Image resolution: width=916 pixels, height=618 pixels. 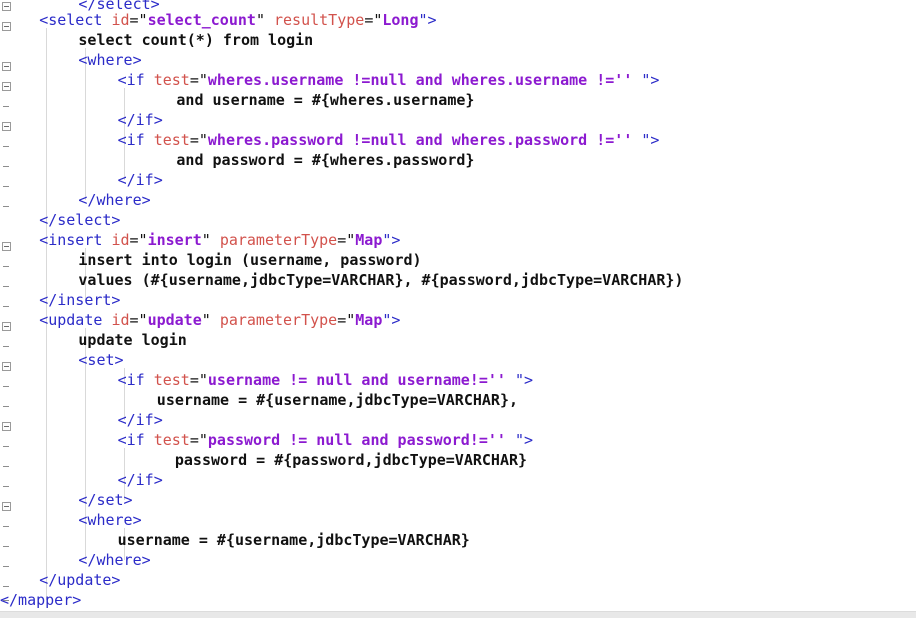 I want to click on code-line: </update>, so click(x=79, y=580).